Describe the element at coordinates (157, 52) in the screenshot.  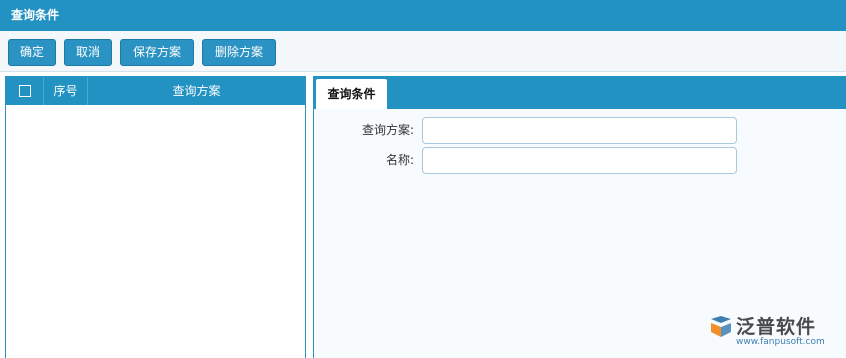
I see `save-scheme-button: 保存方案` at that location.